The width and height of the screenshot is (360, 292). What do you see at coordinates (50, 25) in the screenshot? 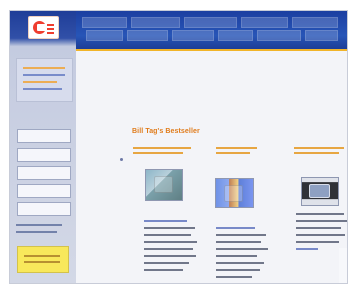
I see `logo-stripes-icon` at bounding box center [50, 25].